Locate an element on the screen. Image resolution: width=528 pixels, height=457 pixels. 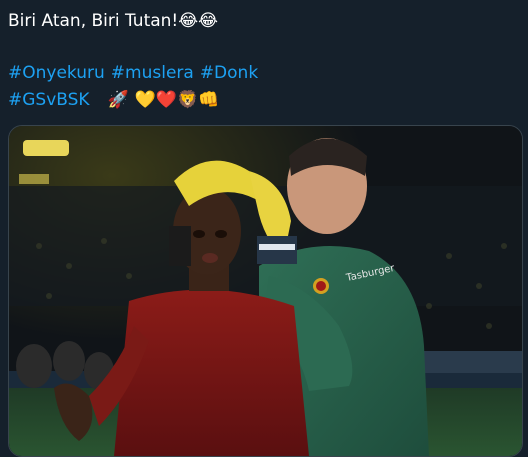
tweet-headline: Biri Atan, Biri Tutan! is located at coordinates (93, 21).